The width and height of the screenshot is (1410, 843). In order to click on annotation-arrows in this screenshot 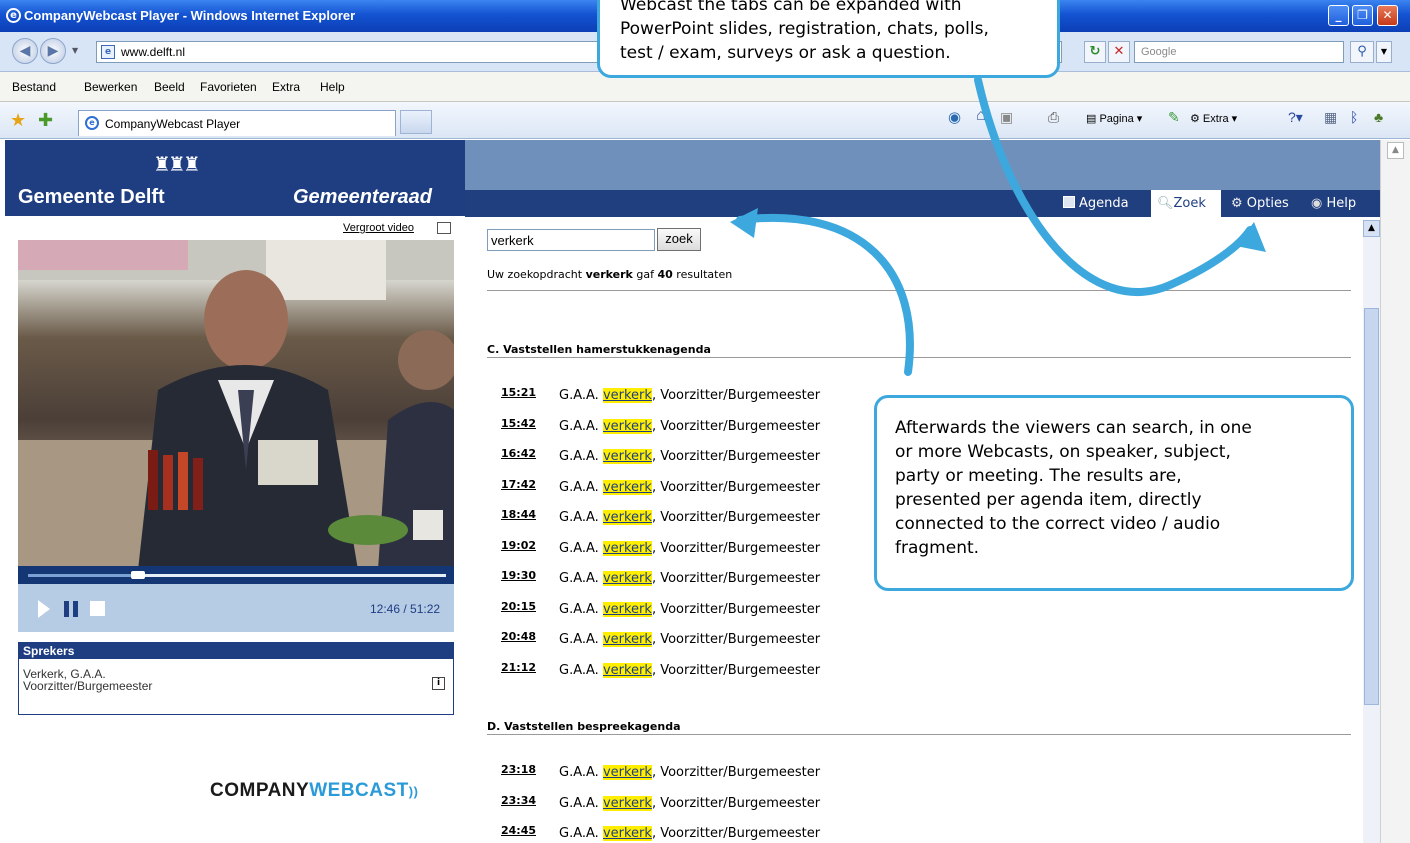, I will do `click(998, 226)`.